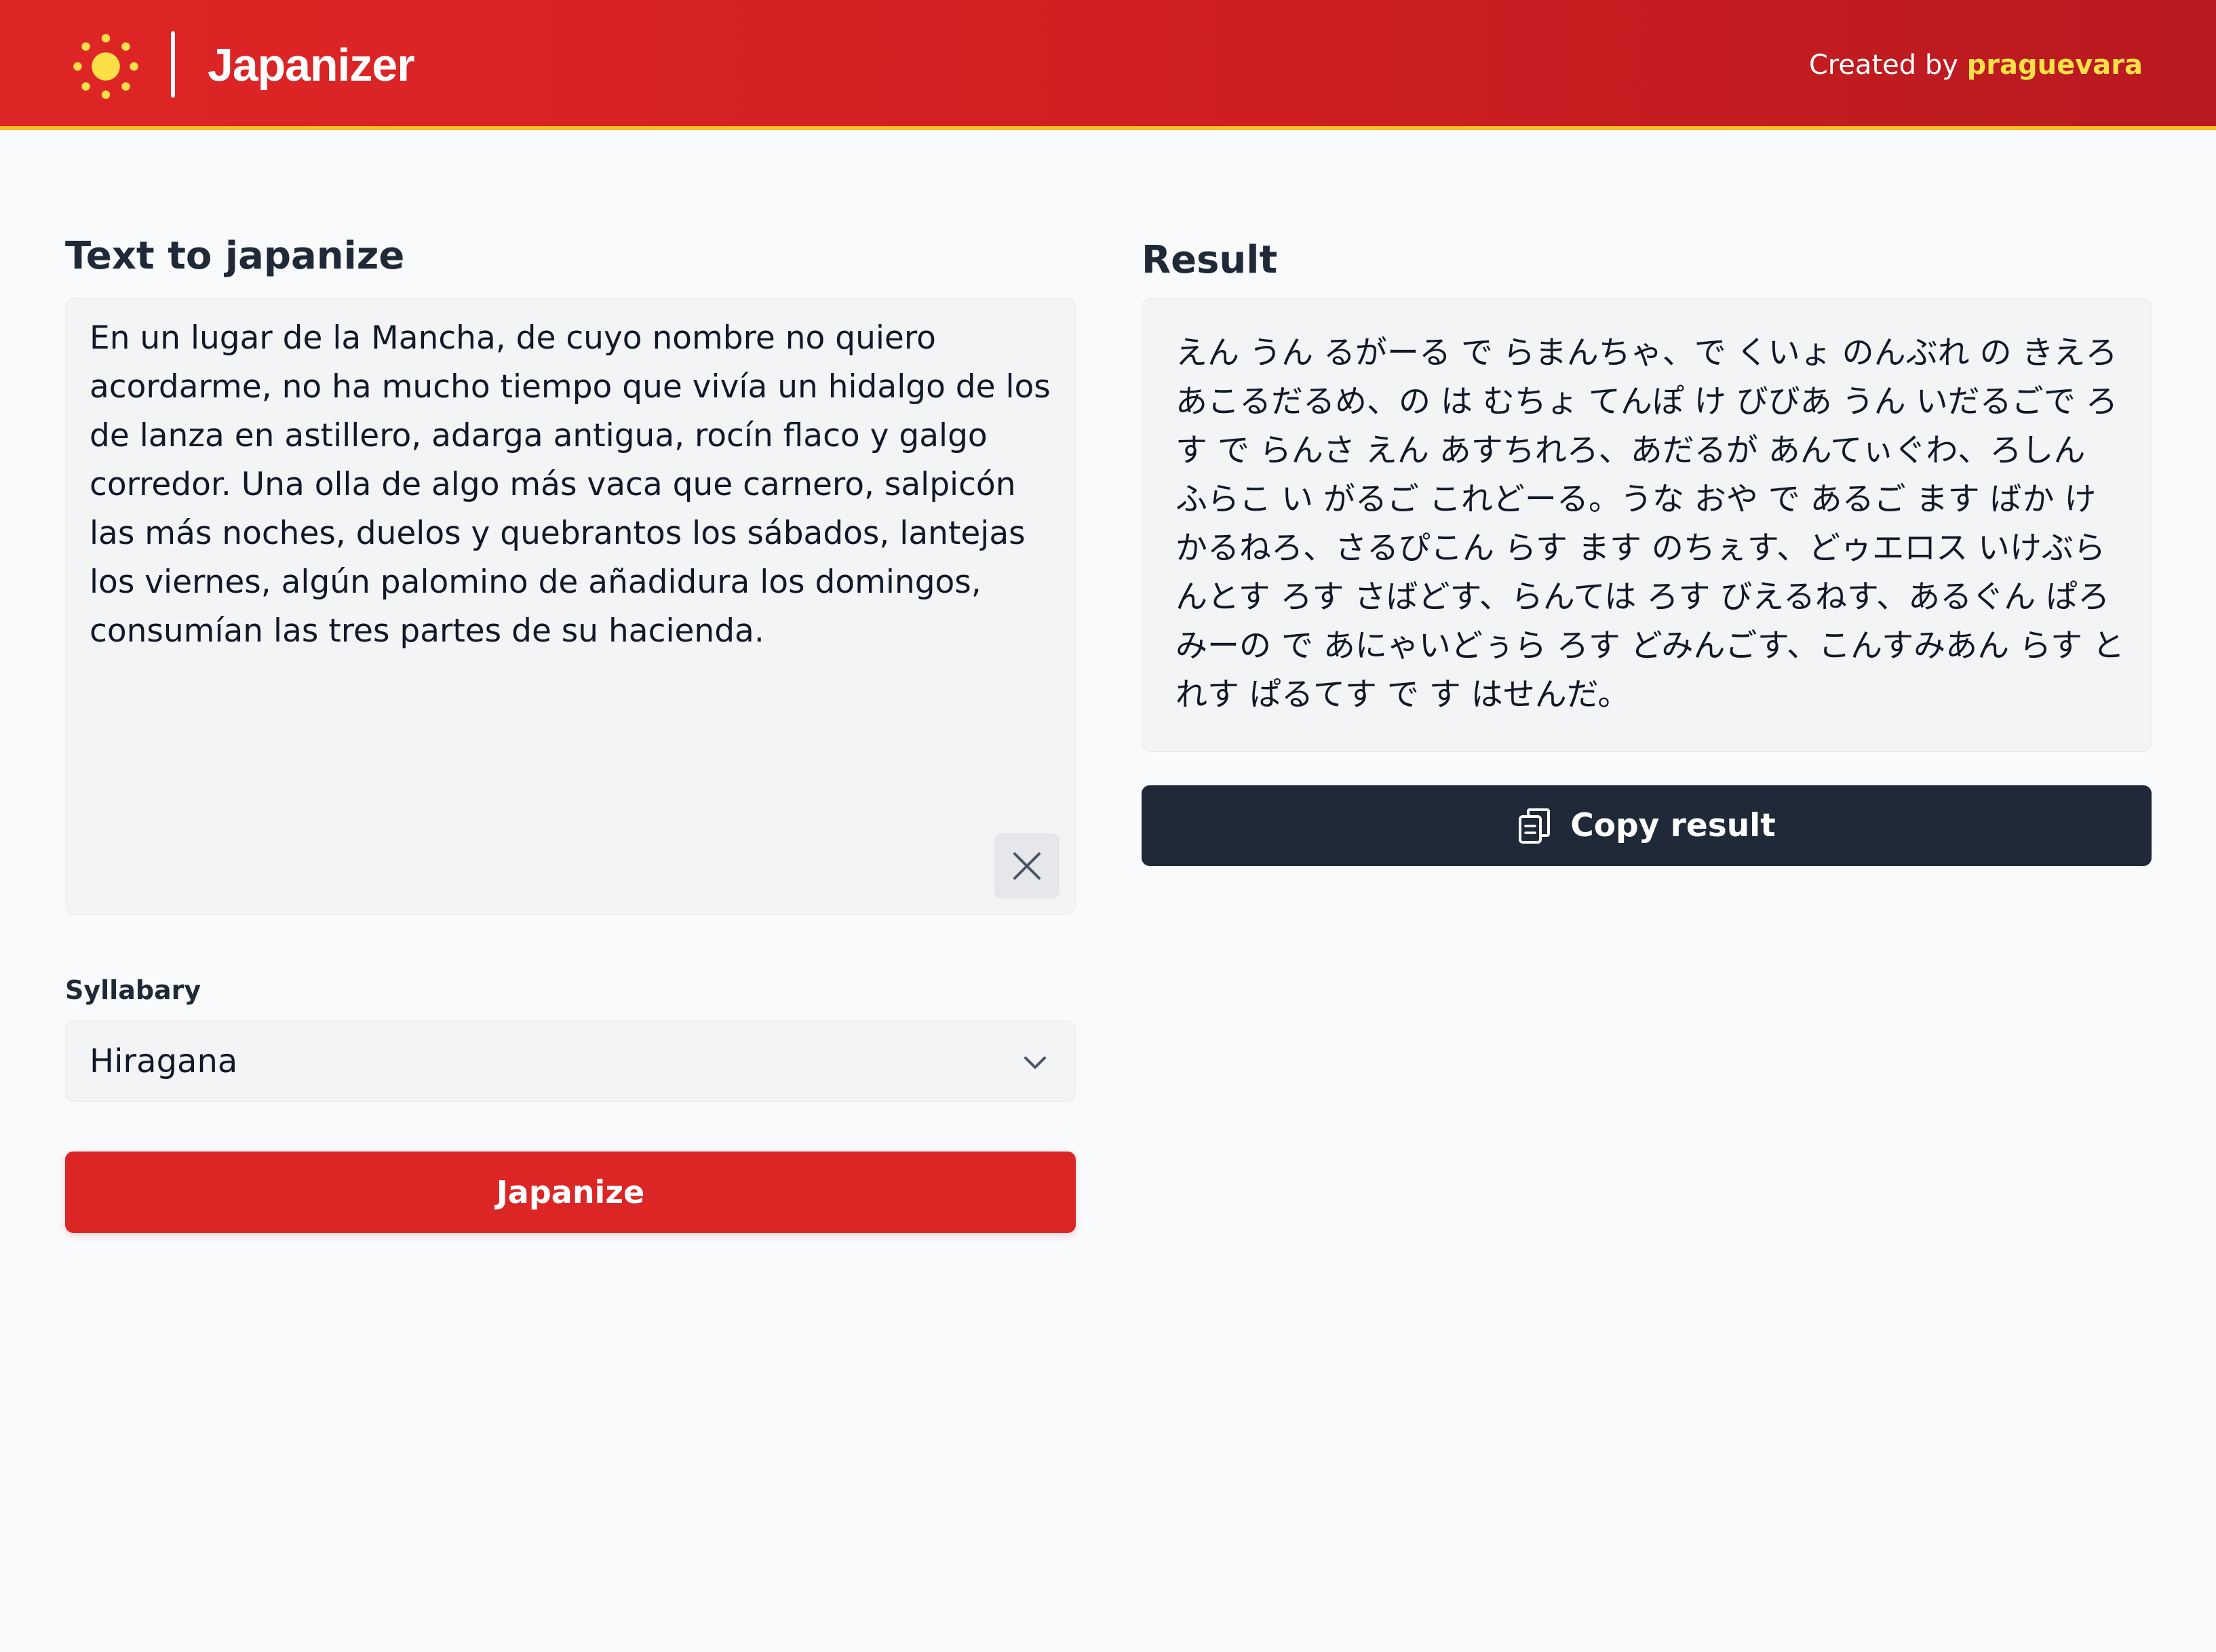 This screenshot has height=1652, width=2216. I want to click on clipboard-copy-icon, so click(1535, 826).